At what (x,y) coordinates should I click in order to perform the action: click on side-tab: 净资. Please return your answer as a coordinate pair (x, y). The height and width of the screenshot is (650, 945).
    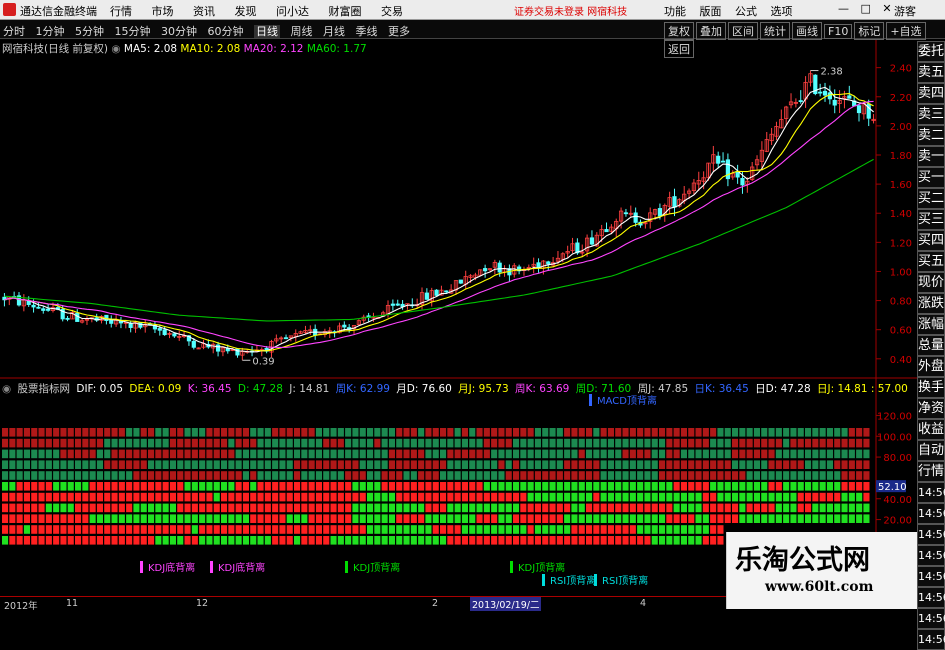
    Looking at the image, I should click on (931, 408).